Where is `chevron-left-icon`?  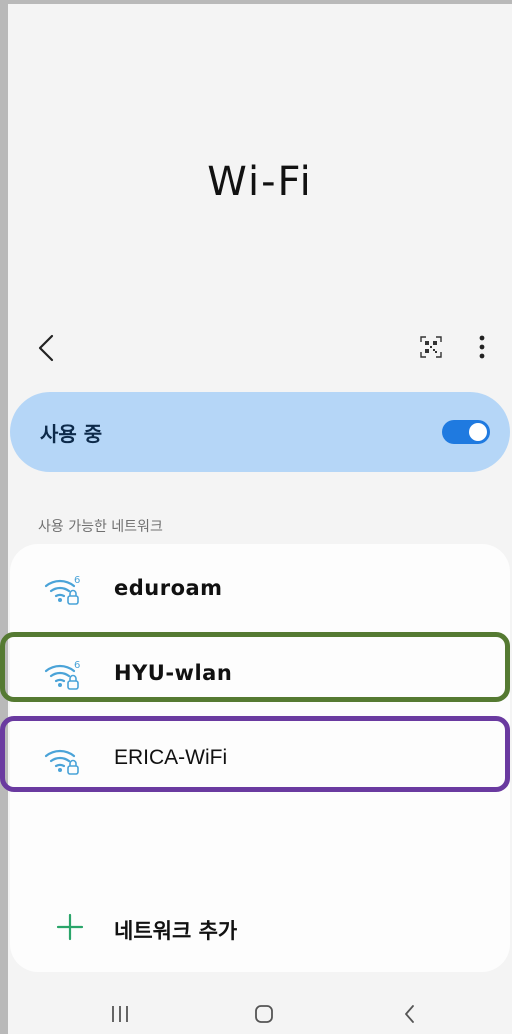
chevron-left-icon is located at coordinates (47, 348).